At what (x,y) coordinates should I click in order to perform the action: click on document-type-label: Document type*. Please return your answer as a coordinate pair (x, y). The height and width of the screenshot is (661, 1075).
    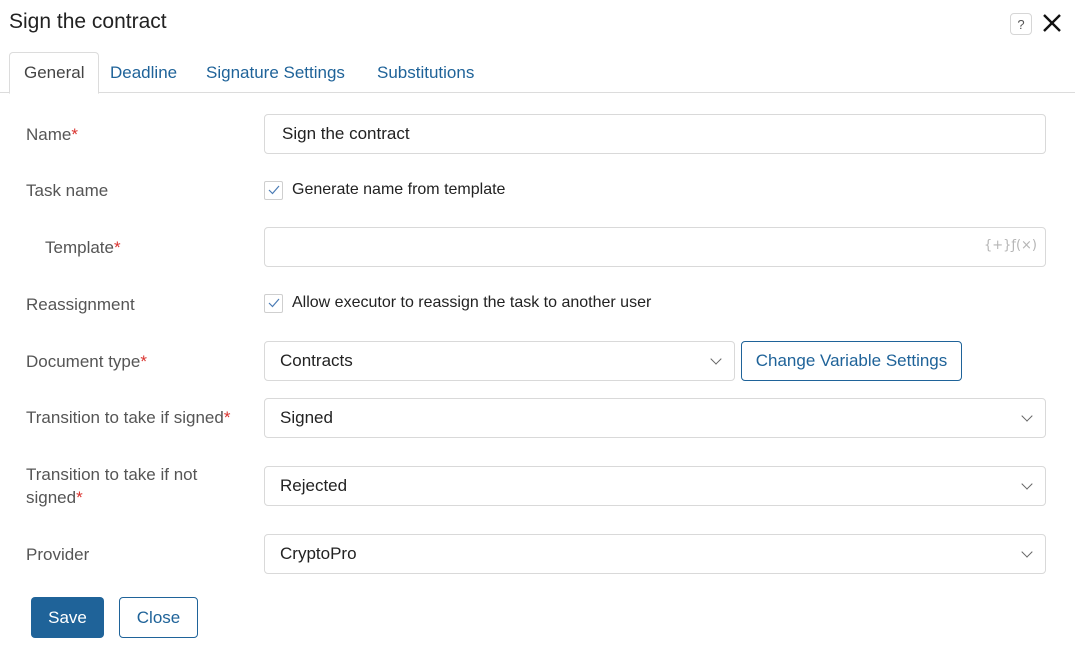
    Looking at the image, I should click on (86, 361).